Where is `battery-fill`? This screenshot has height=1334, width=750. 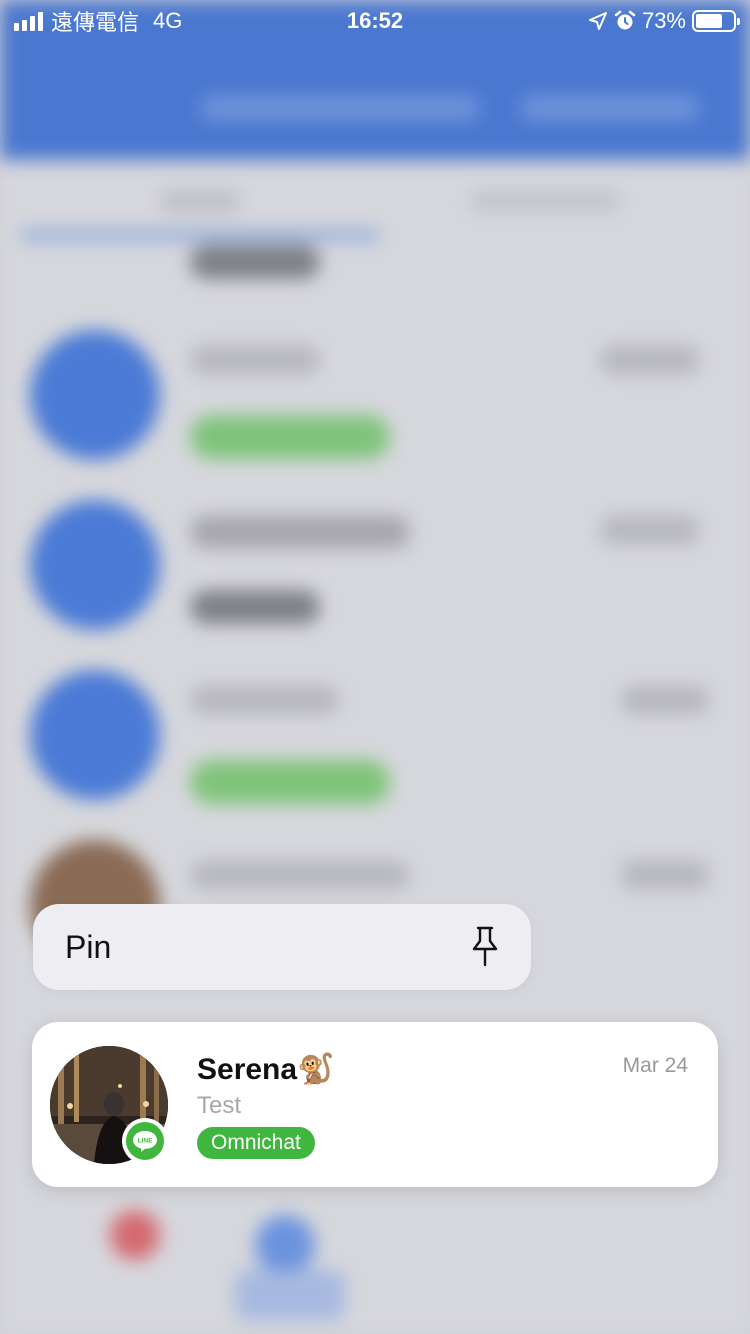 battery-fill is located at coordinates (709, 21).